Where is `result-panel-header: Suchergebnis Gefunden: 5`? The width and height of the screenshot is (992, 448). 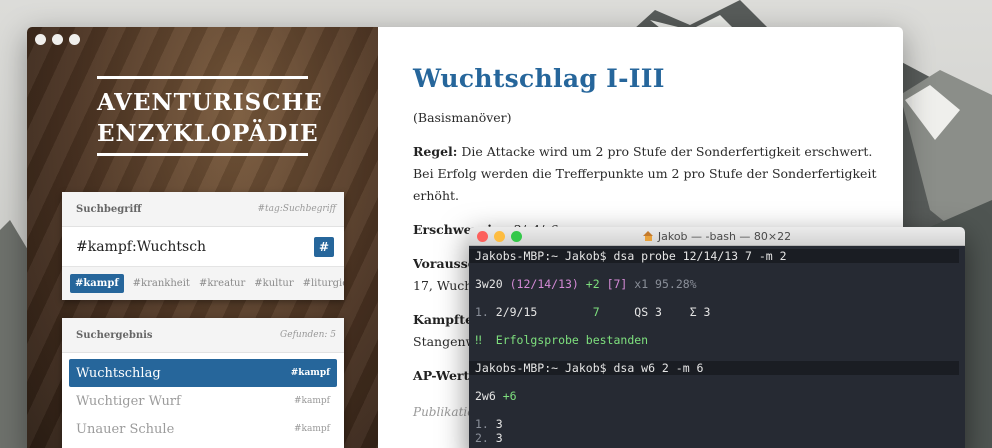
result-panel-header: Suchergebnis Gefunden: 5 is located at coordinates (203, 335).